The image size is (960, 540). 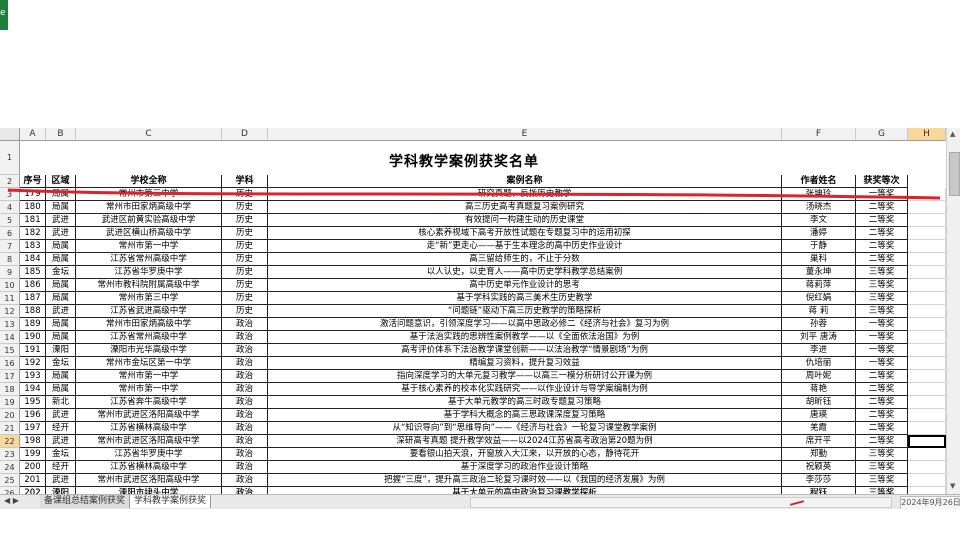 What do you see at coordinates (33, 324) in the screenshot?
I see `table-cell: 189` at bounding box center [33, 324].